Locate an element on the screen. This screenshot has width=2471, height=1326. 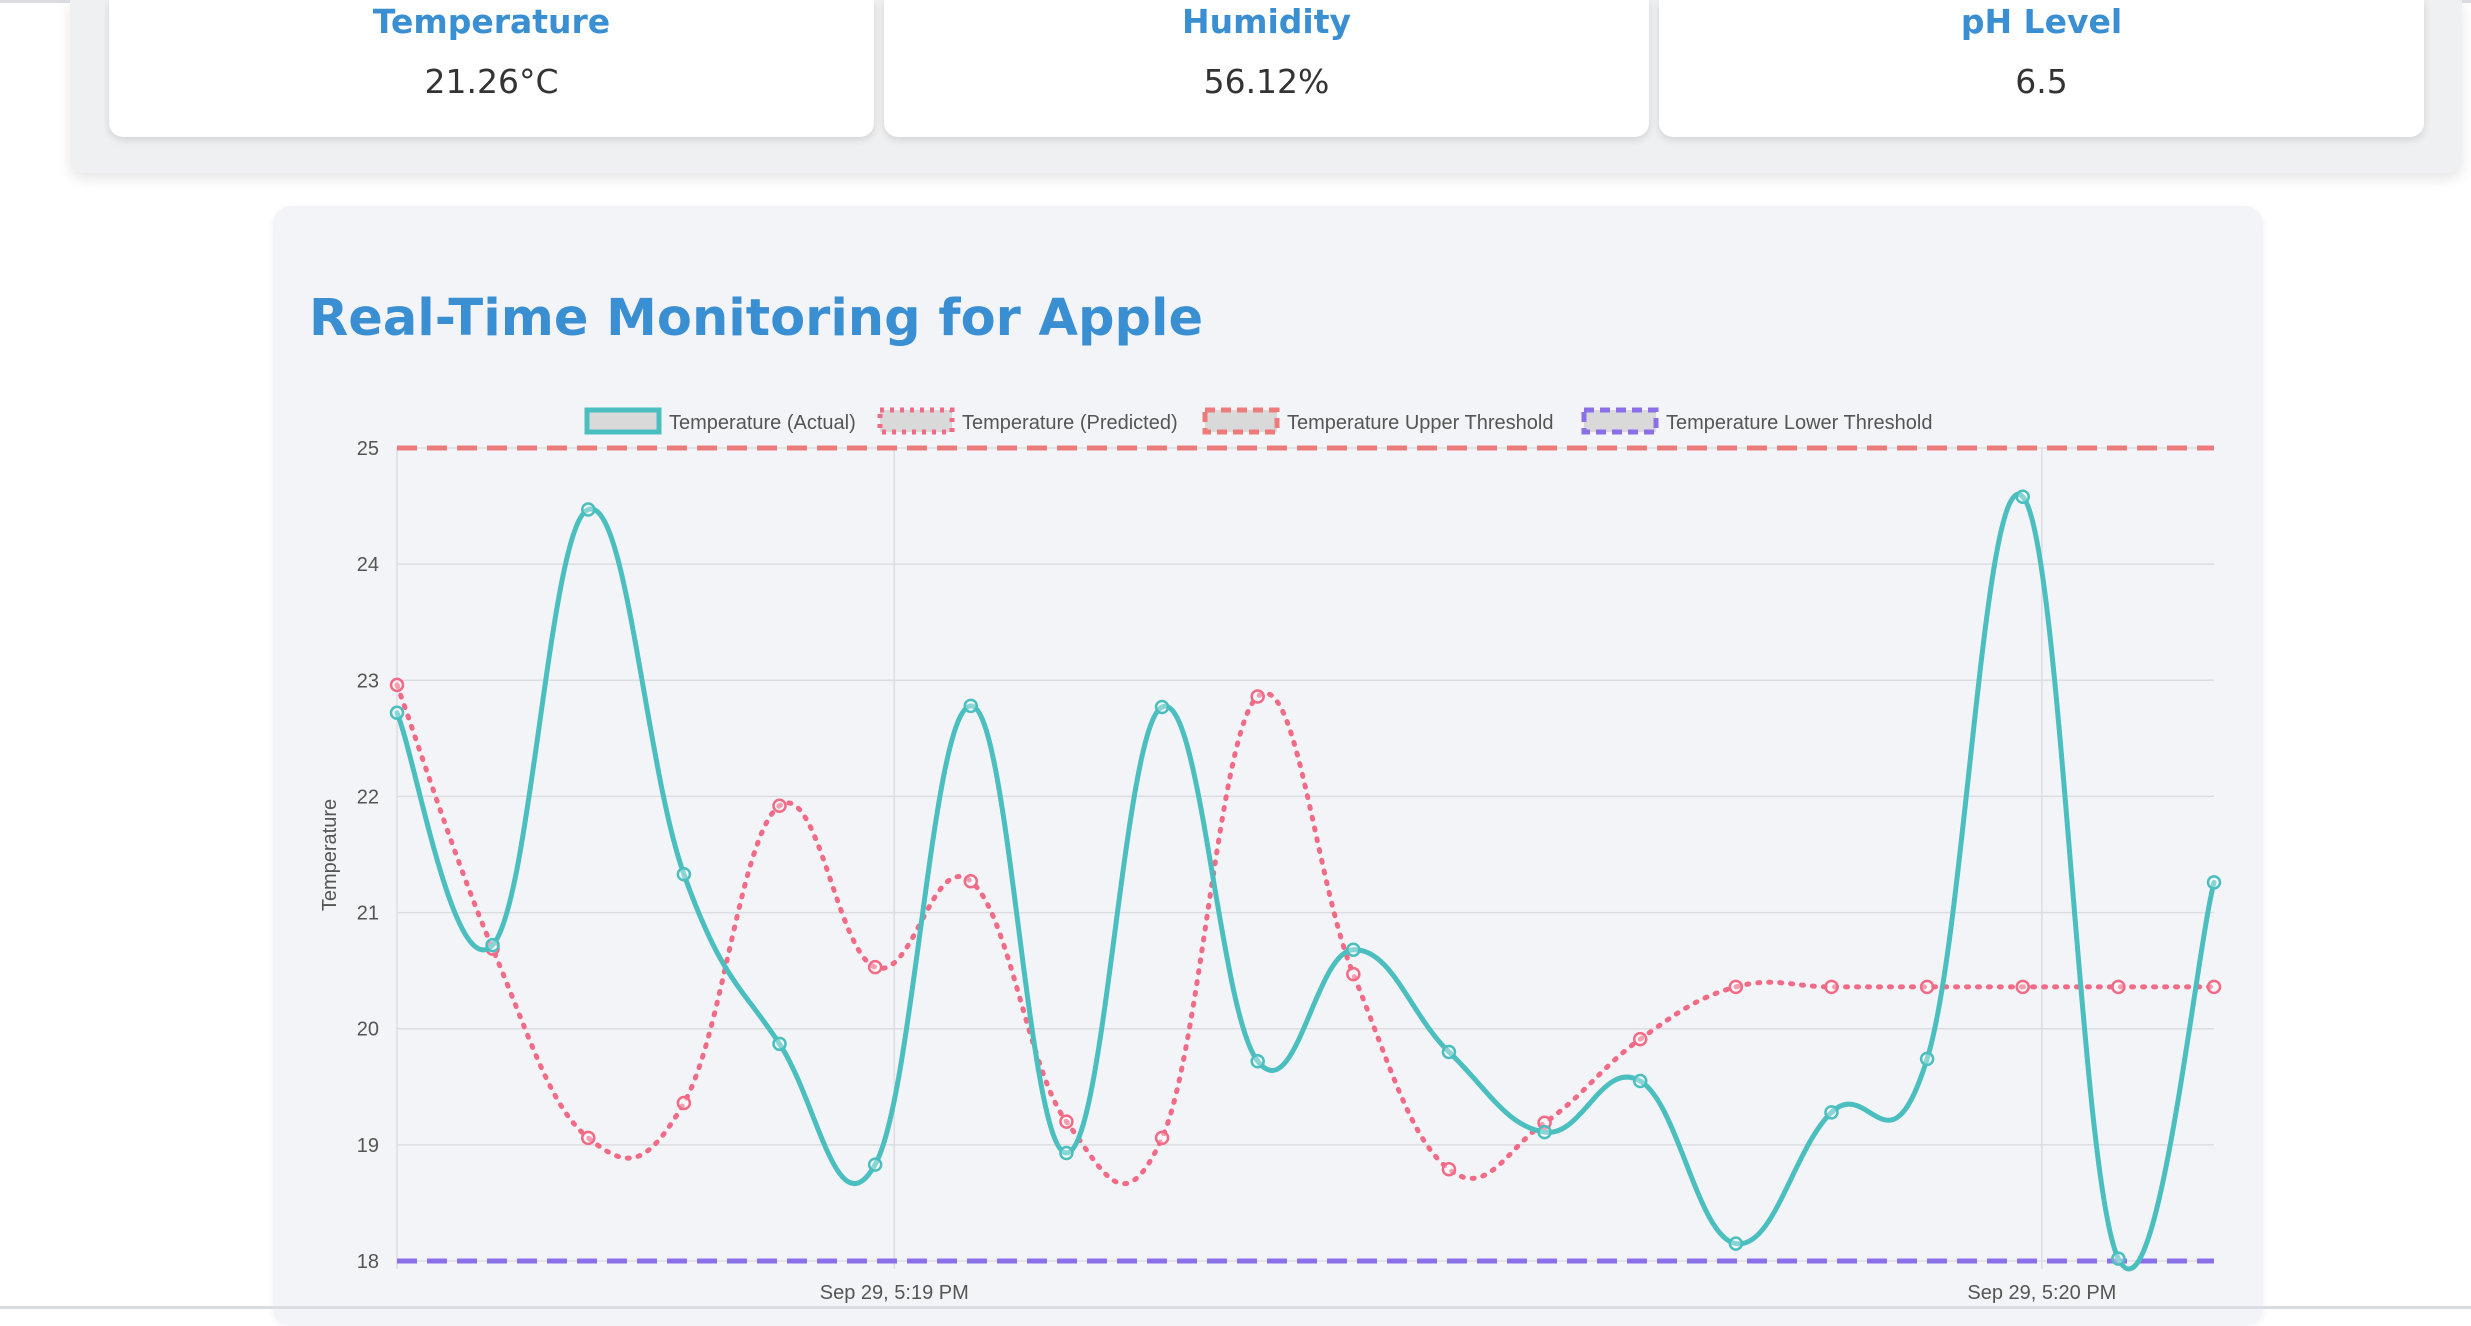
y-tick-label: 25 is located at coordinates (368, 449).